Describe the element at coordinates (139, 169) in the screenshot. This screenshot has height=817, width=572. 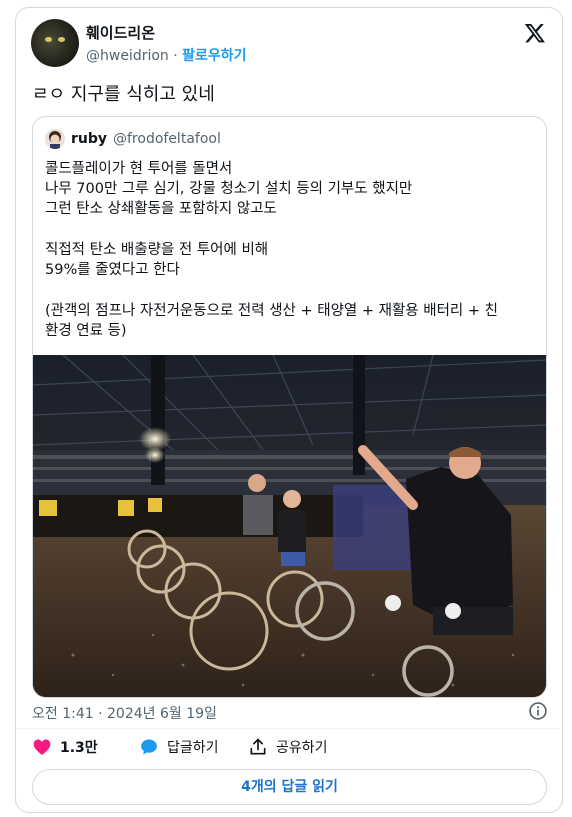
I see `quote-text-line: 콜드플레이가 현 투어를 돌면서` at that location.